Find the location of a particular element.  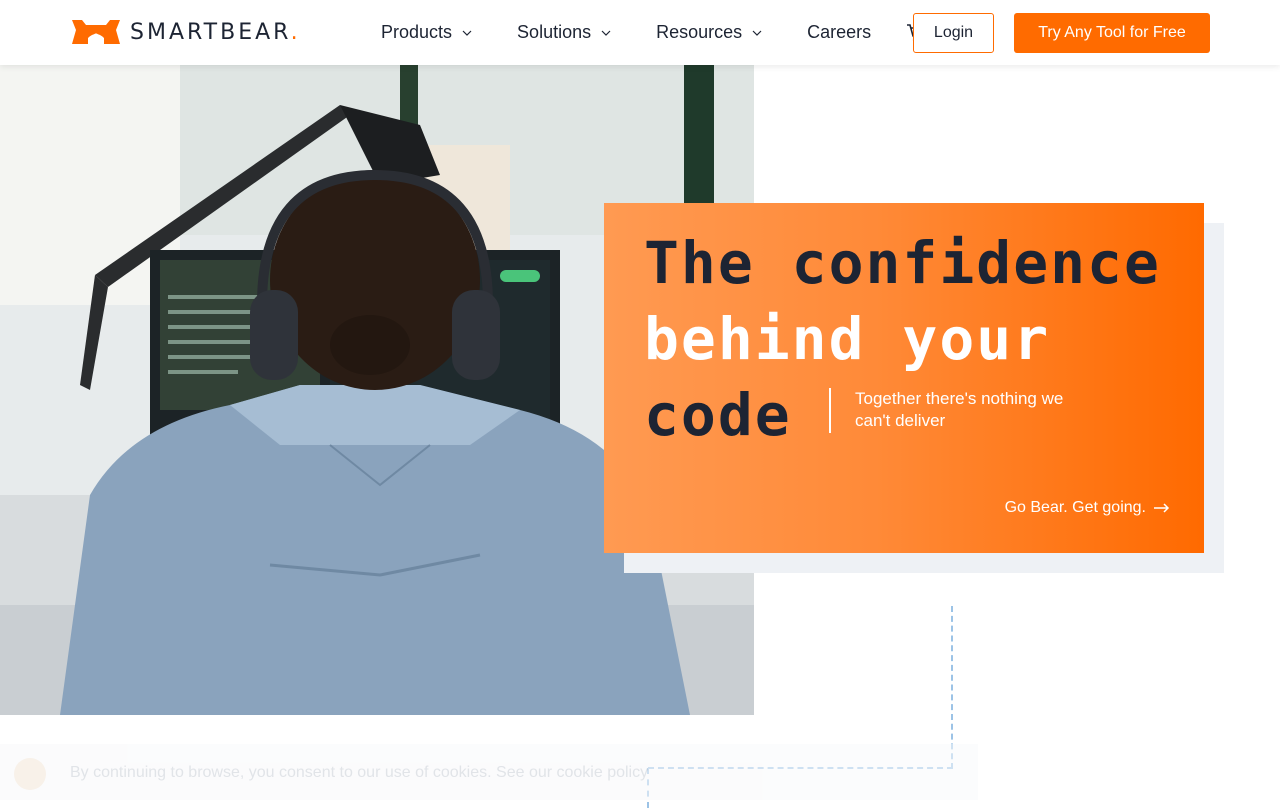

nav-careers-label: Careers is located at coordinates (839, 32).